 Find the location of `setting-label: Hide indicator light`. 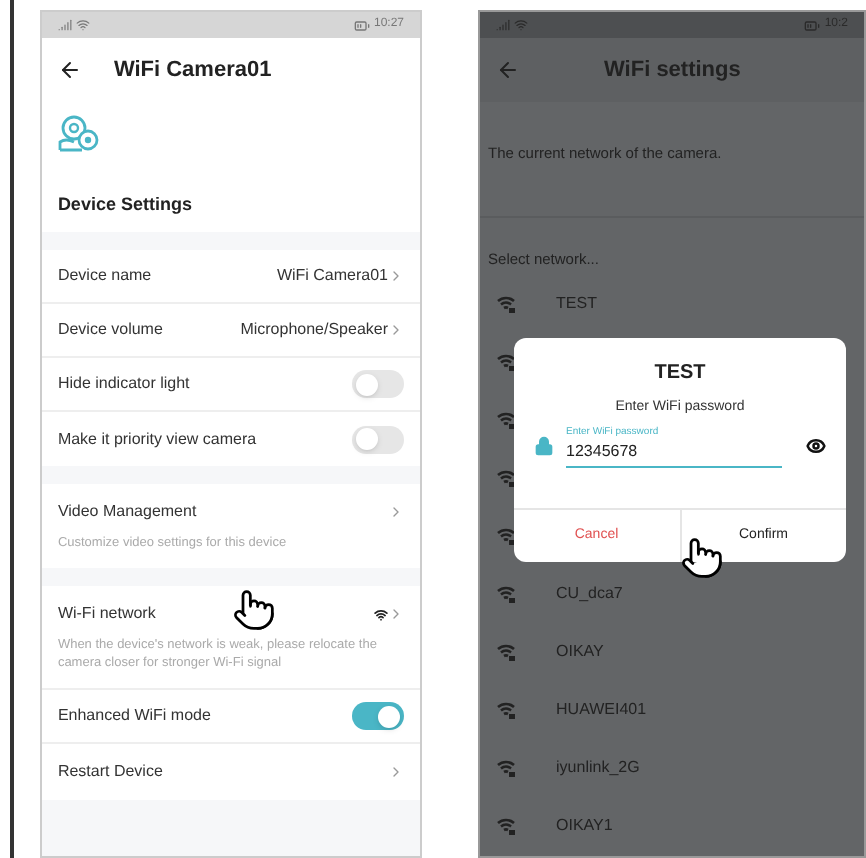

setting-label: Hide indicator light is located at coordinates (123, 384).